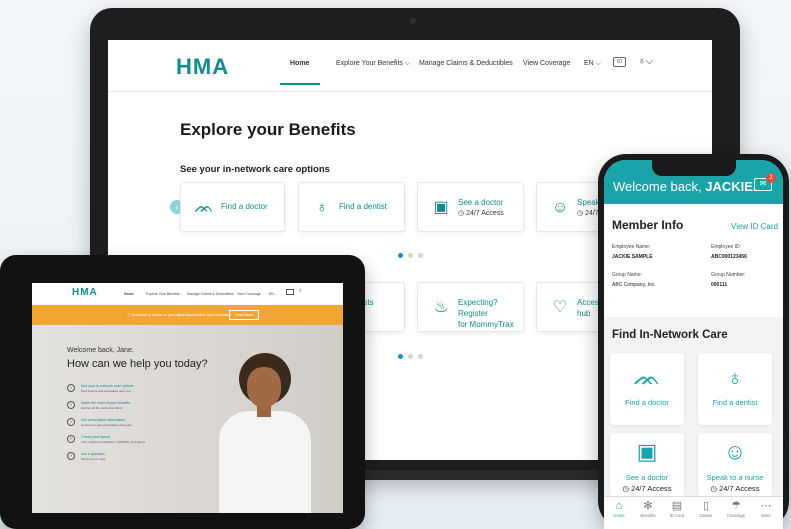 This screenshot has width=791, height=529. I want to click on phone-welcome: Welcome back, JACKIE., so click(685, 186).